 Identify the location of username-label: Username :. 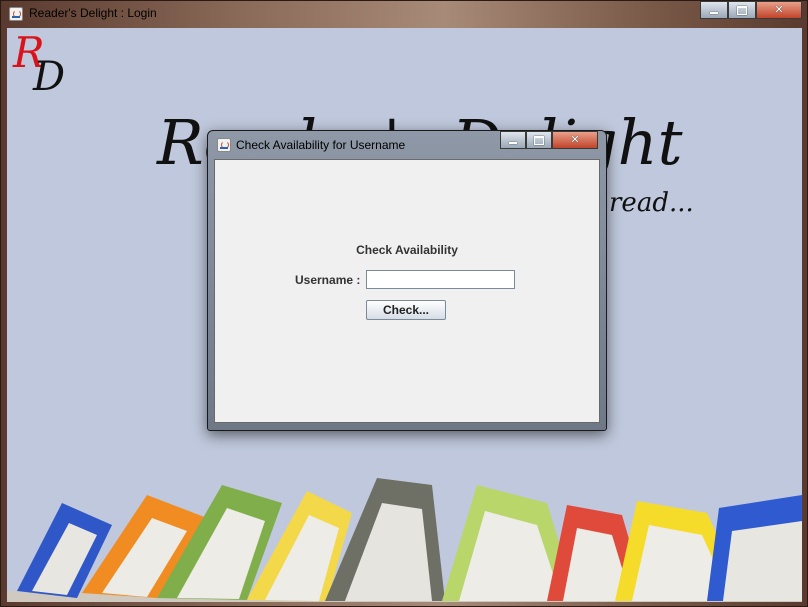
(328, 280).